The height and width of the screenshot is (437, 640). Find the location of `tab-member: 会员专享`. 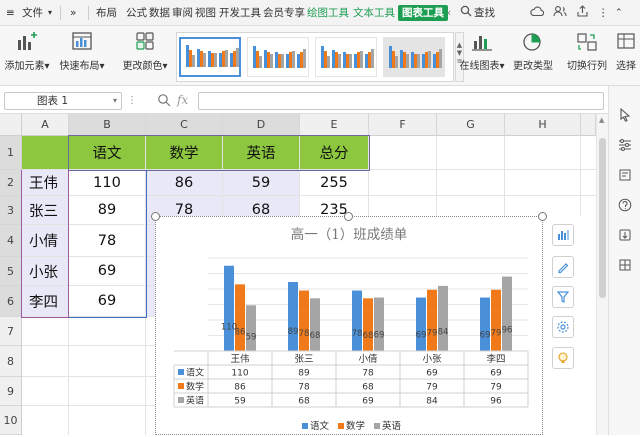

tab-member: 会员专享 is located at coordinates (284, 13).